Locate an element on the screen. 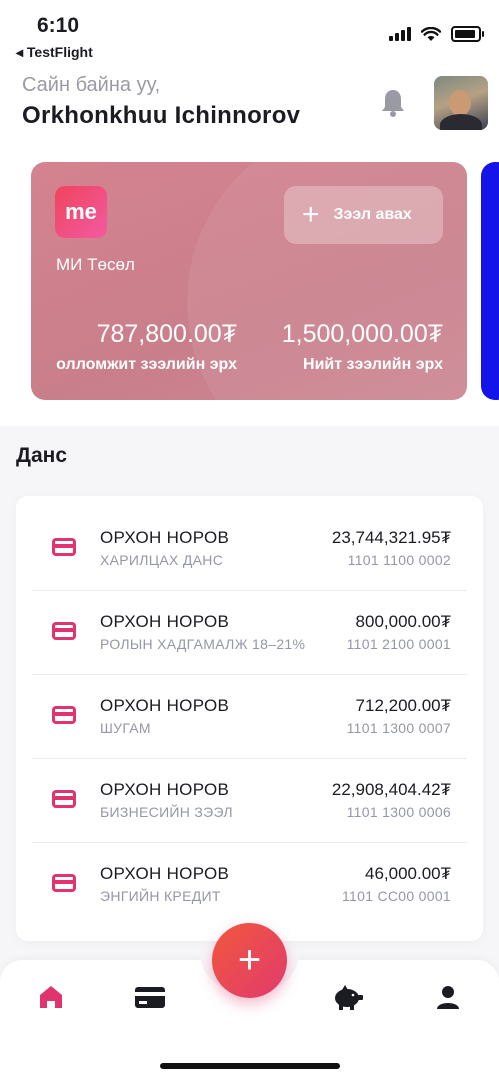 The image size is (499, 1080). account-number: 1101 1300 0006 is located at coordinates (398, 812).